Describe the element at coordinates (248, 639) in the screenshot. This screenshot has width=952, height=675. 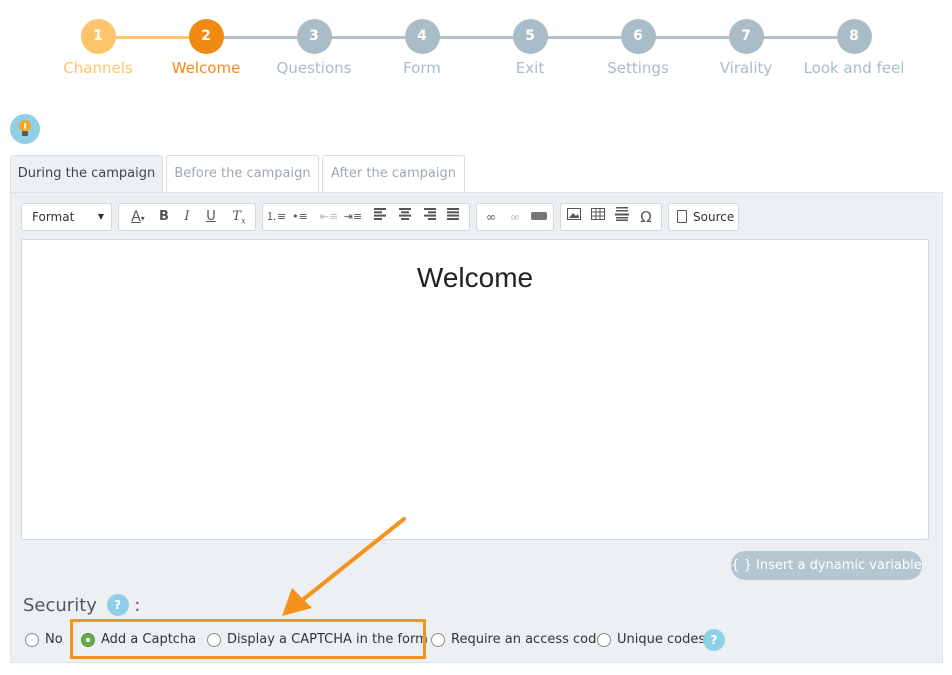
I see `annotation-highlight-box` at that location.